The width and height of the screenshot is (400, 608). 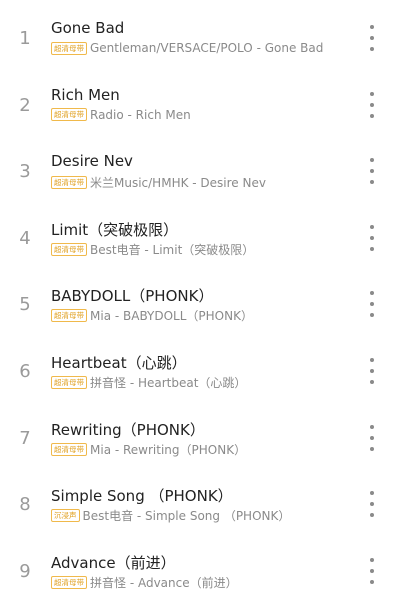 I want to click on quality-badge: 沉浸声, so click(x=65, y=516).